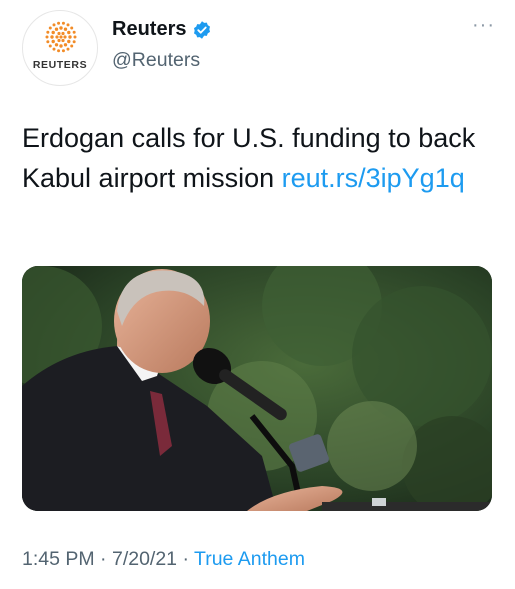  I want to click on user-handle: @Reuters, so click(156, 60).